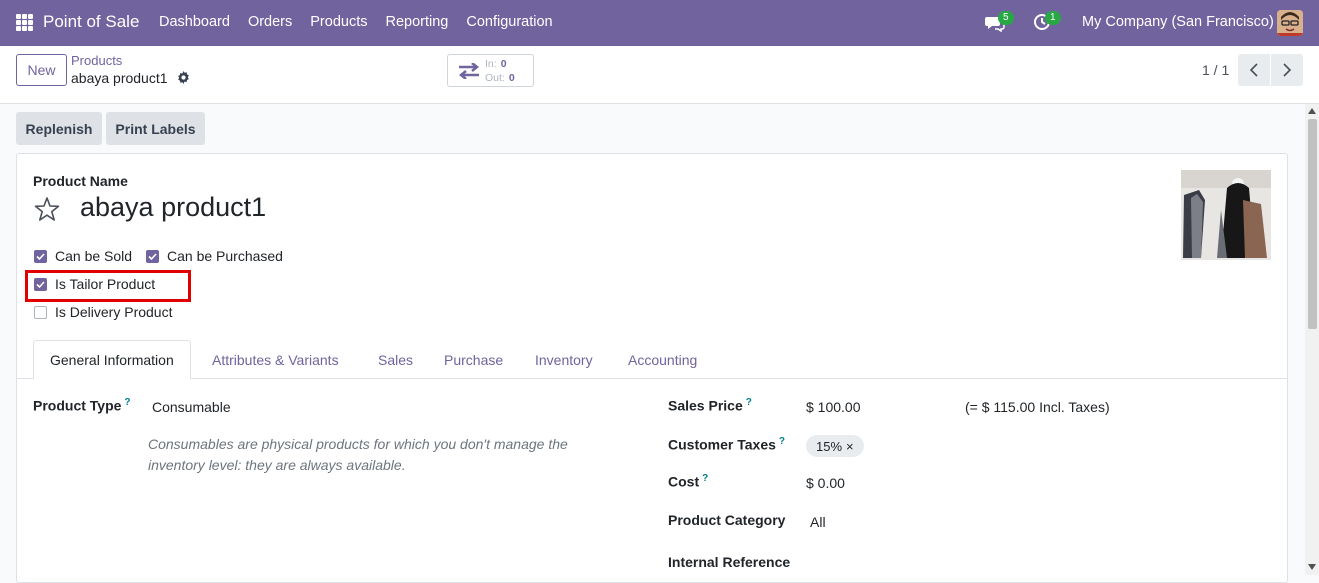  What do you see at coordinates (509, 22) in the screenshot?
I see `menu-configuration: Configuration` at bounding box center [509, 22].